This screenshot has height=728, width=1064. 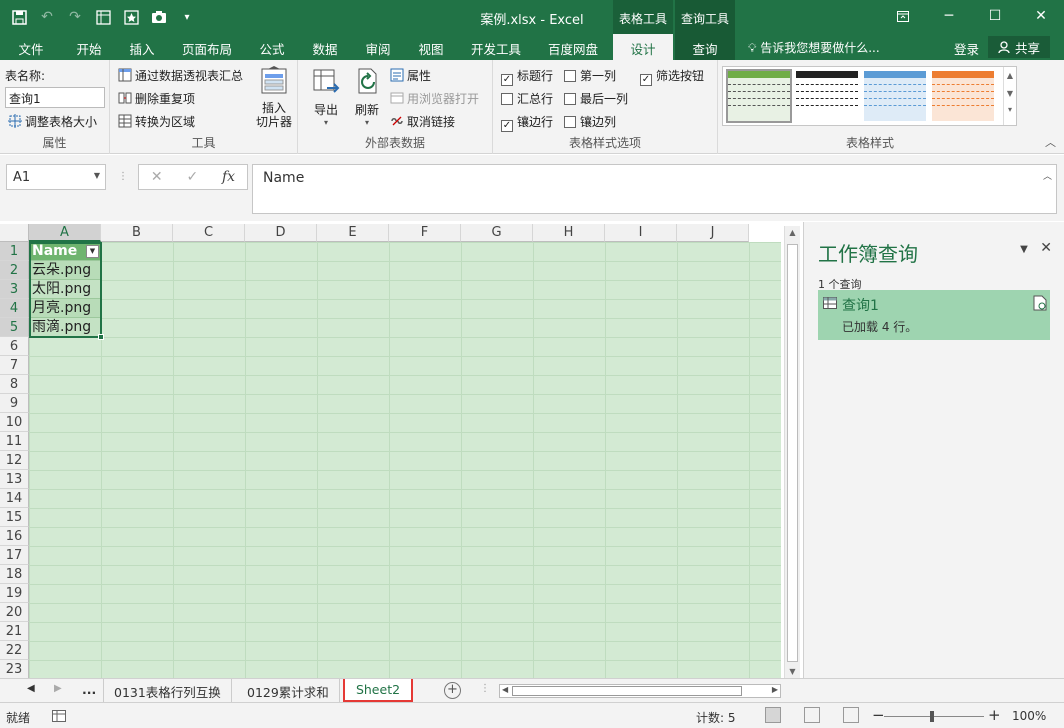 I want to click on total-row-checkbox: 汇总行, so click(x=527, y=98).